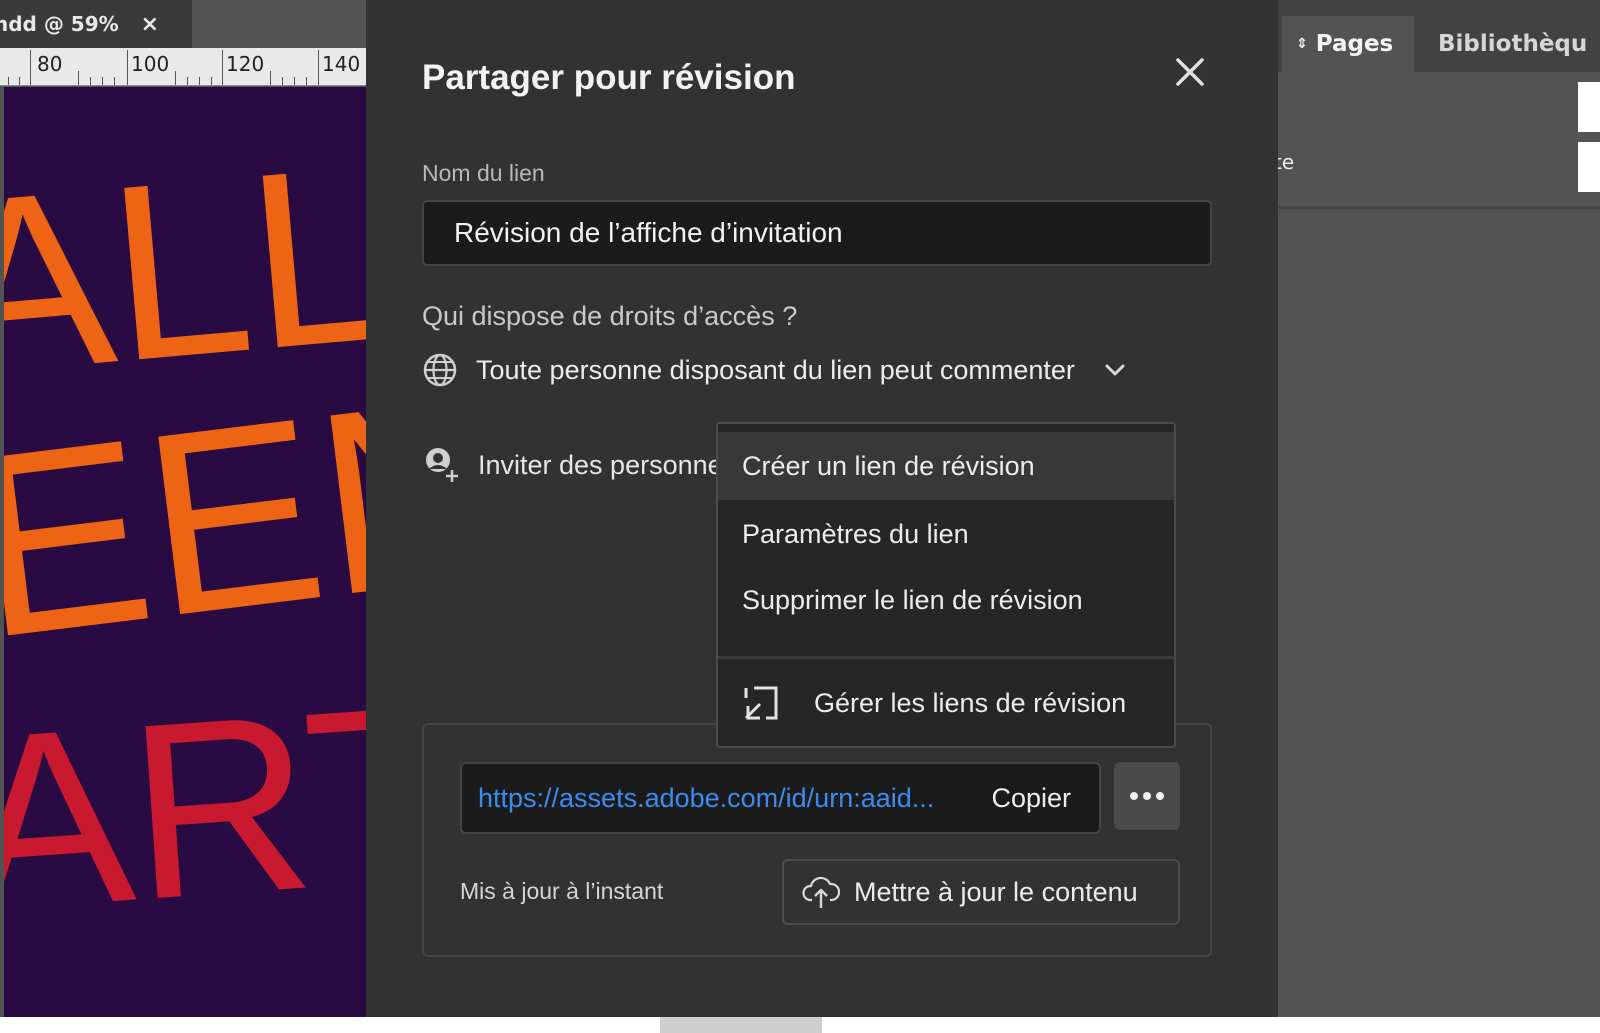  I want to click on panel-tab-bar: ⇕ Pages Bibliothèqu, so click(1439, 36).